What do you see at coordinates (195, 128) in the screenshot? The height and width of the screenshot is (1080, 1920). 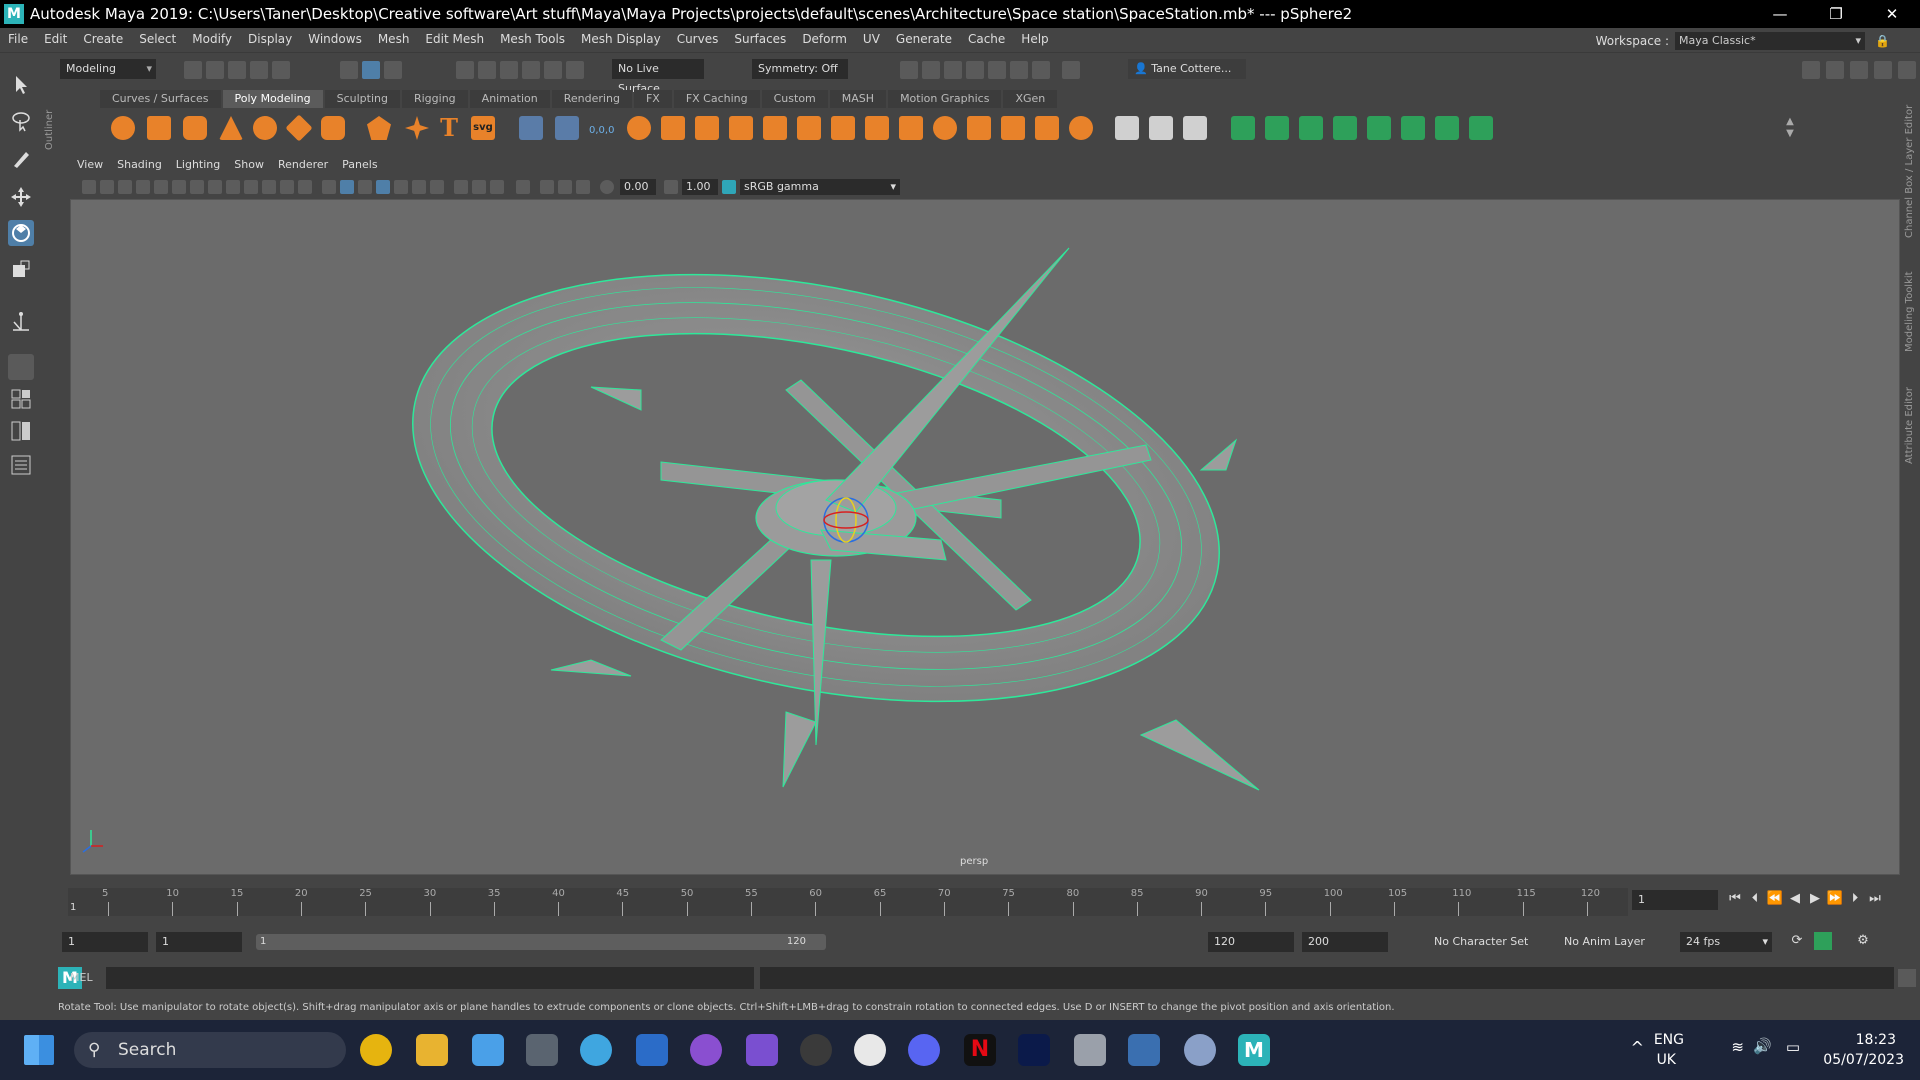 I see `poly-cylinder-icon` at bounding box center [195, 128].